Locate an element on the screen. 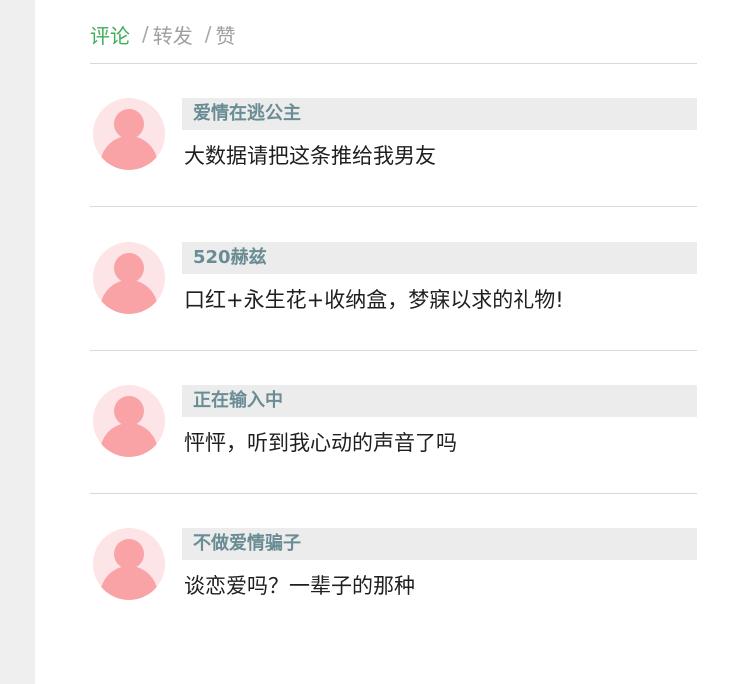 The width and height of the screenshot is (750, 684). comment-tabs: 评论 / 转发 / 赞 is located at coordinates (163, 34).